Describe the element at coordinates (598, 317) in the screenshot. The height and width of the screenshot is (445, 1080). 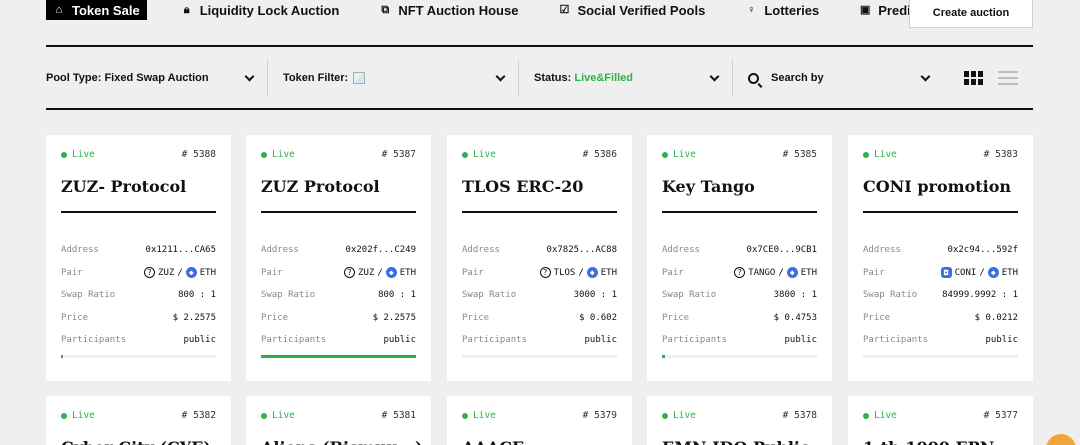
I see `detail-value: $ 0.602` at that location.